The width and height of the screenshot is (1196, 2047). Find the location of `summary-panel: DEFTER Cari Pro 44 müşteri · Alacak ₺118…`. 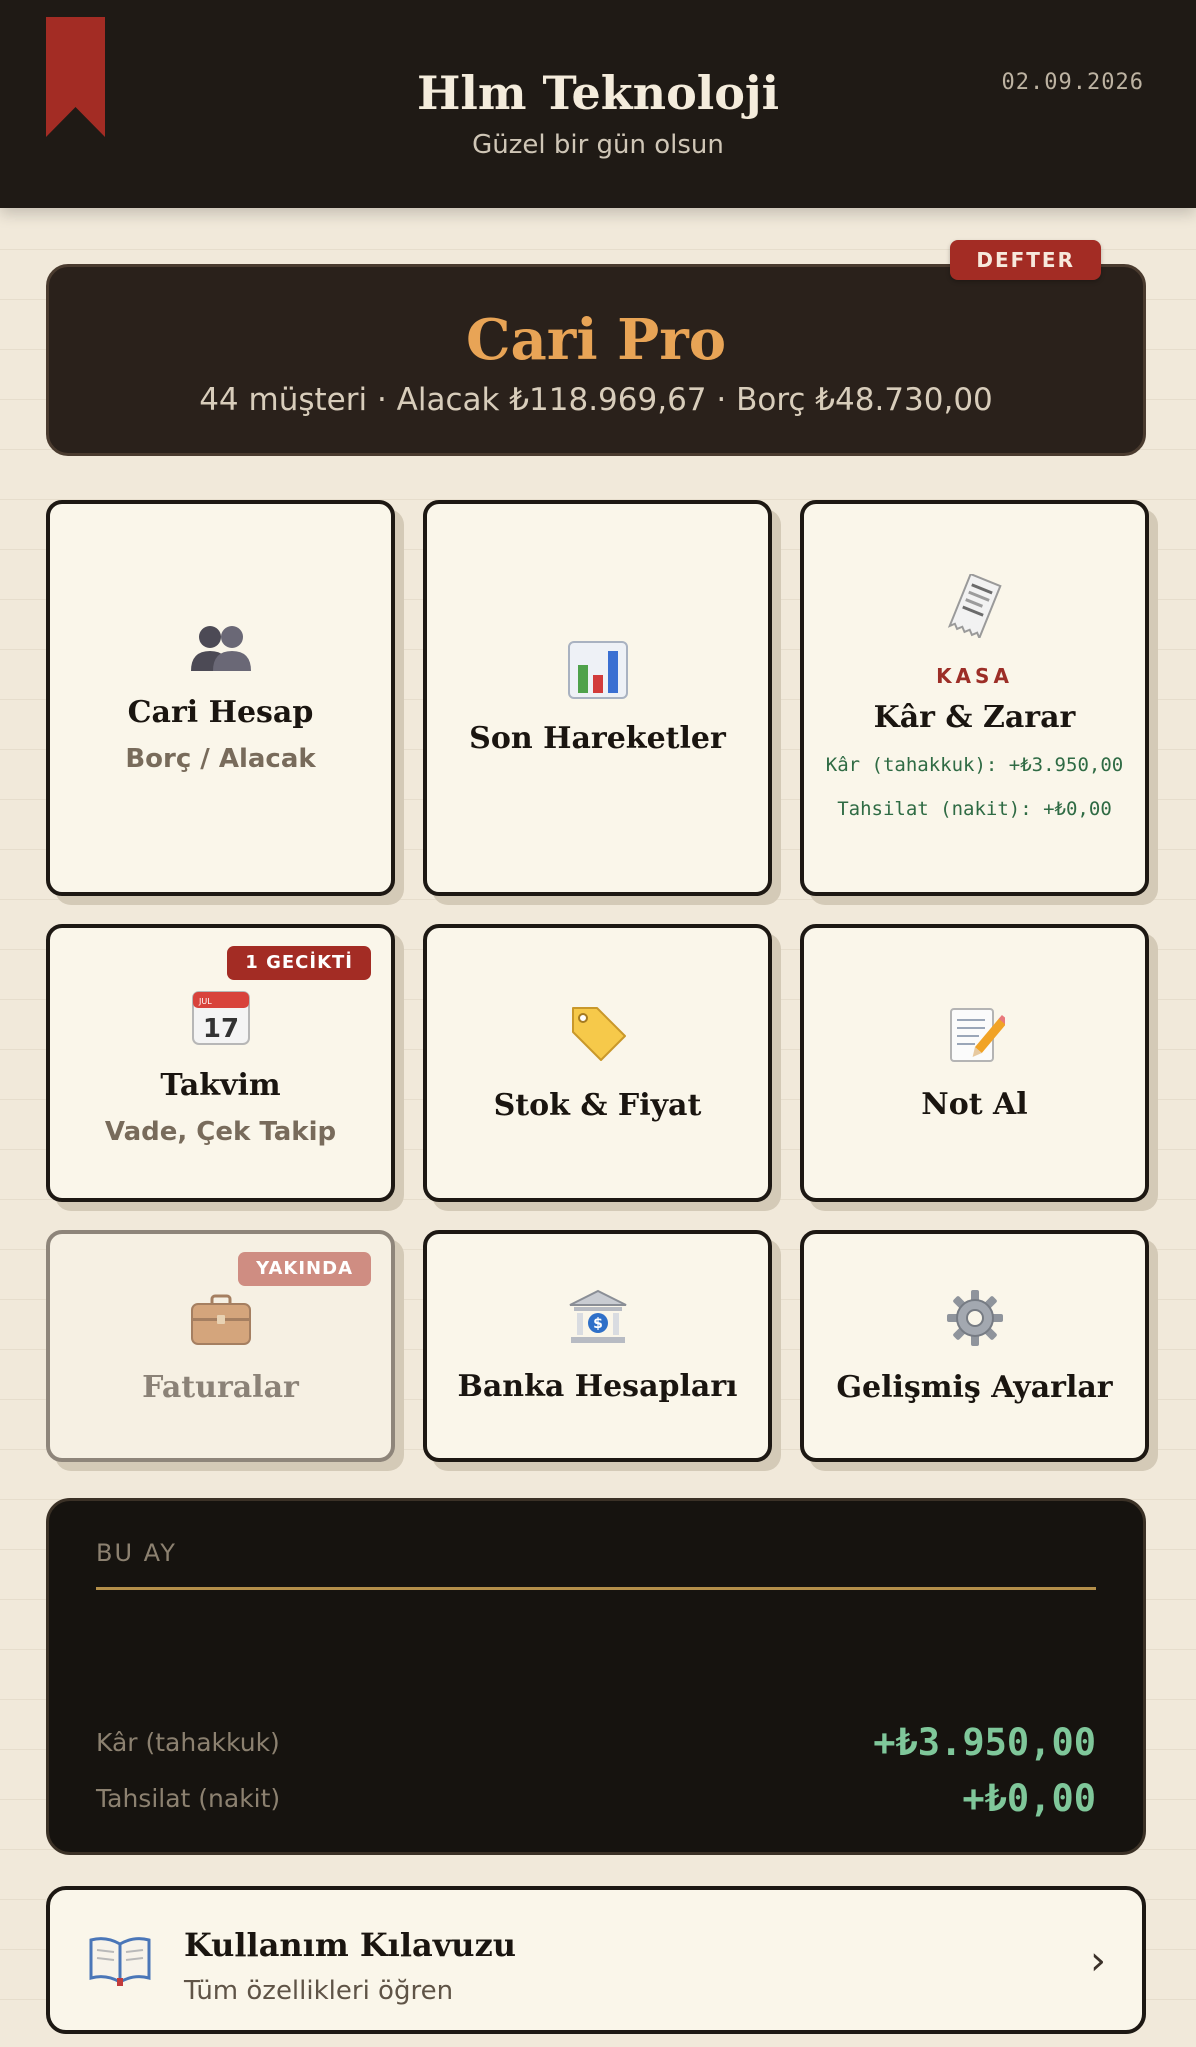

summary-panel: DEFTER Cari Pro 44 müşteri · Alacak ₺118… is located at coordinates (596, 348).